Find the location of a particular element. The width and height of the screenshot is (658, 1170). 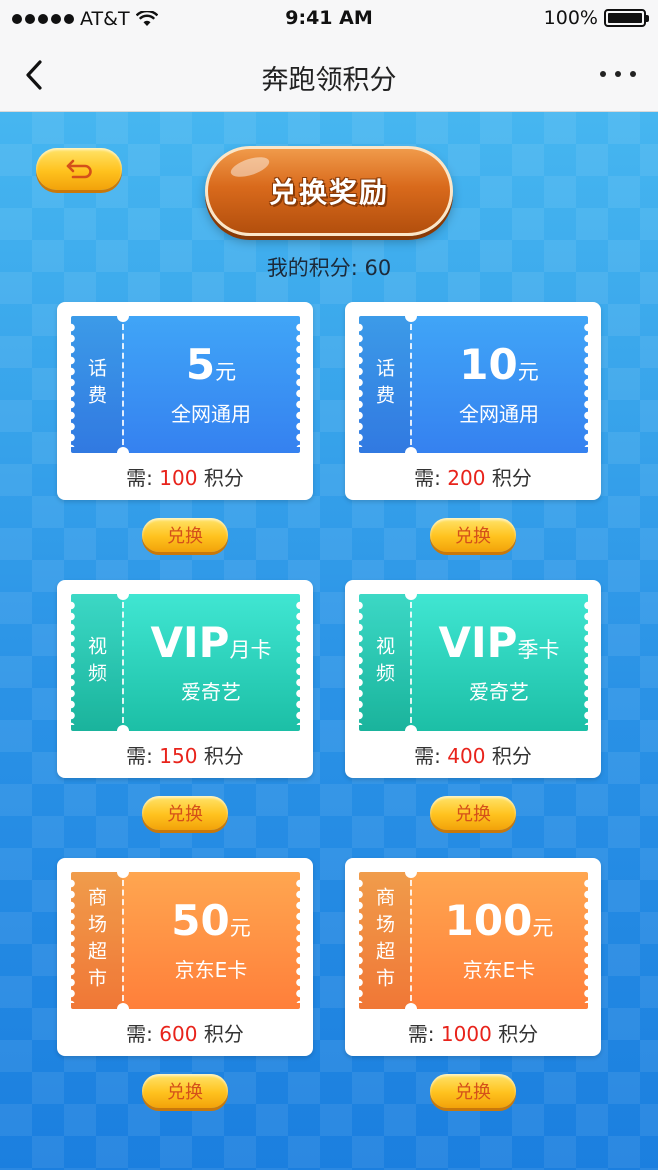

exchange-rewards-title: 兑换奖励 is located at coordinates (329, 191).